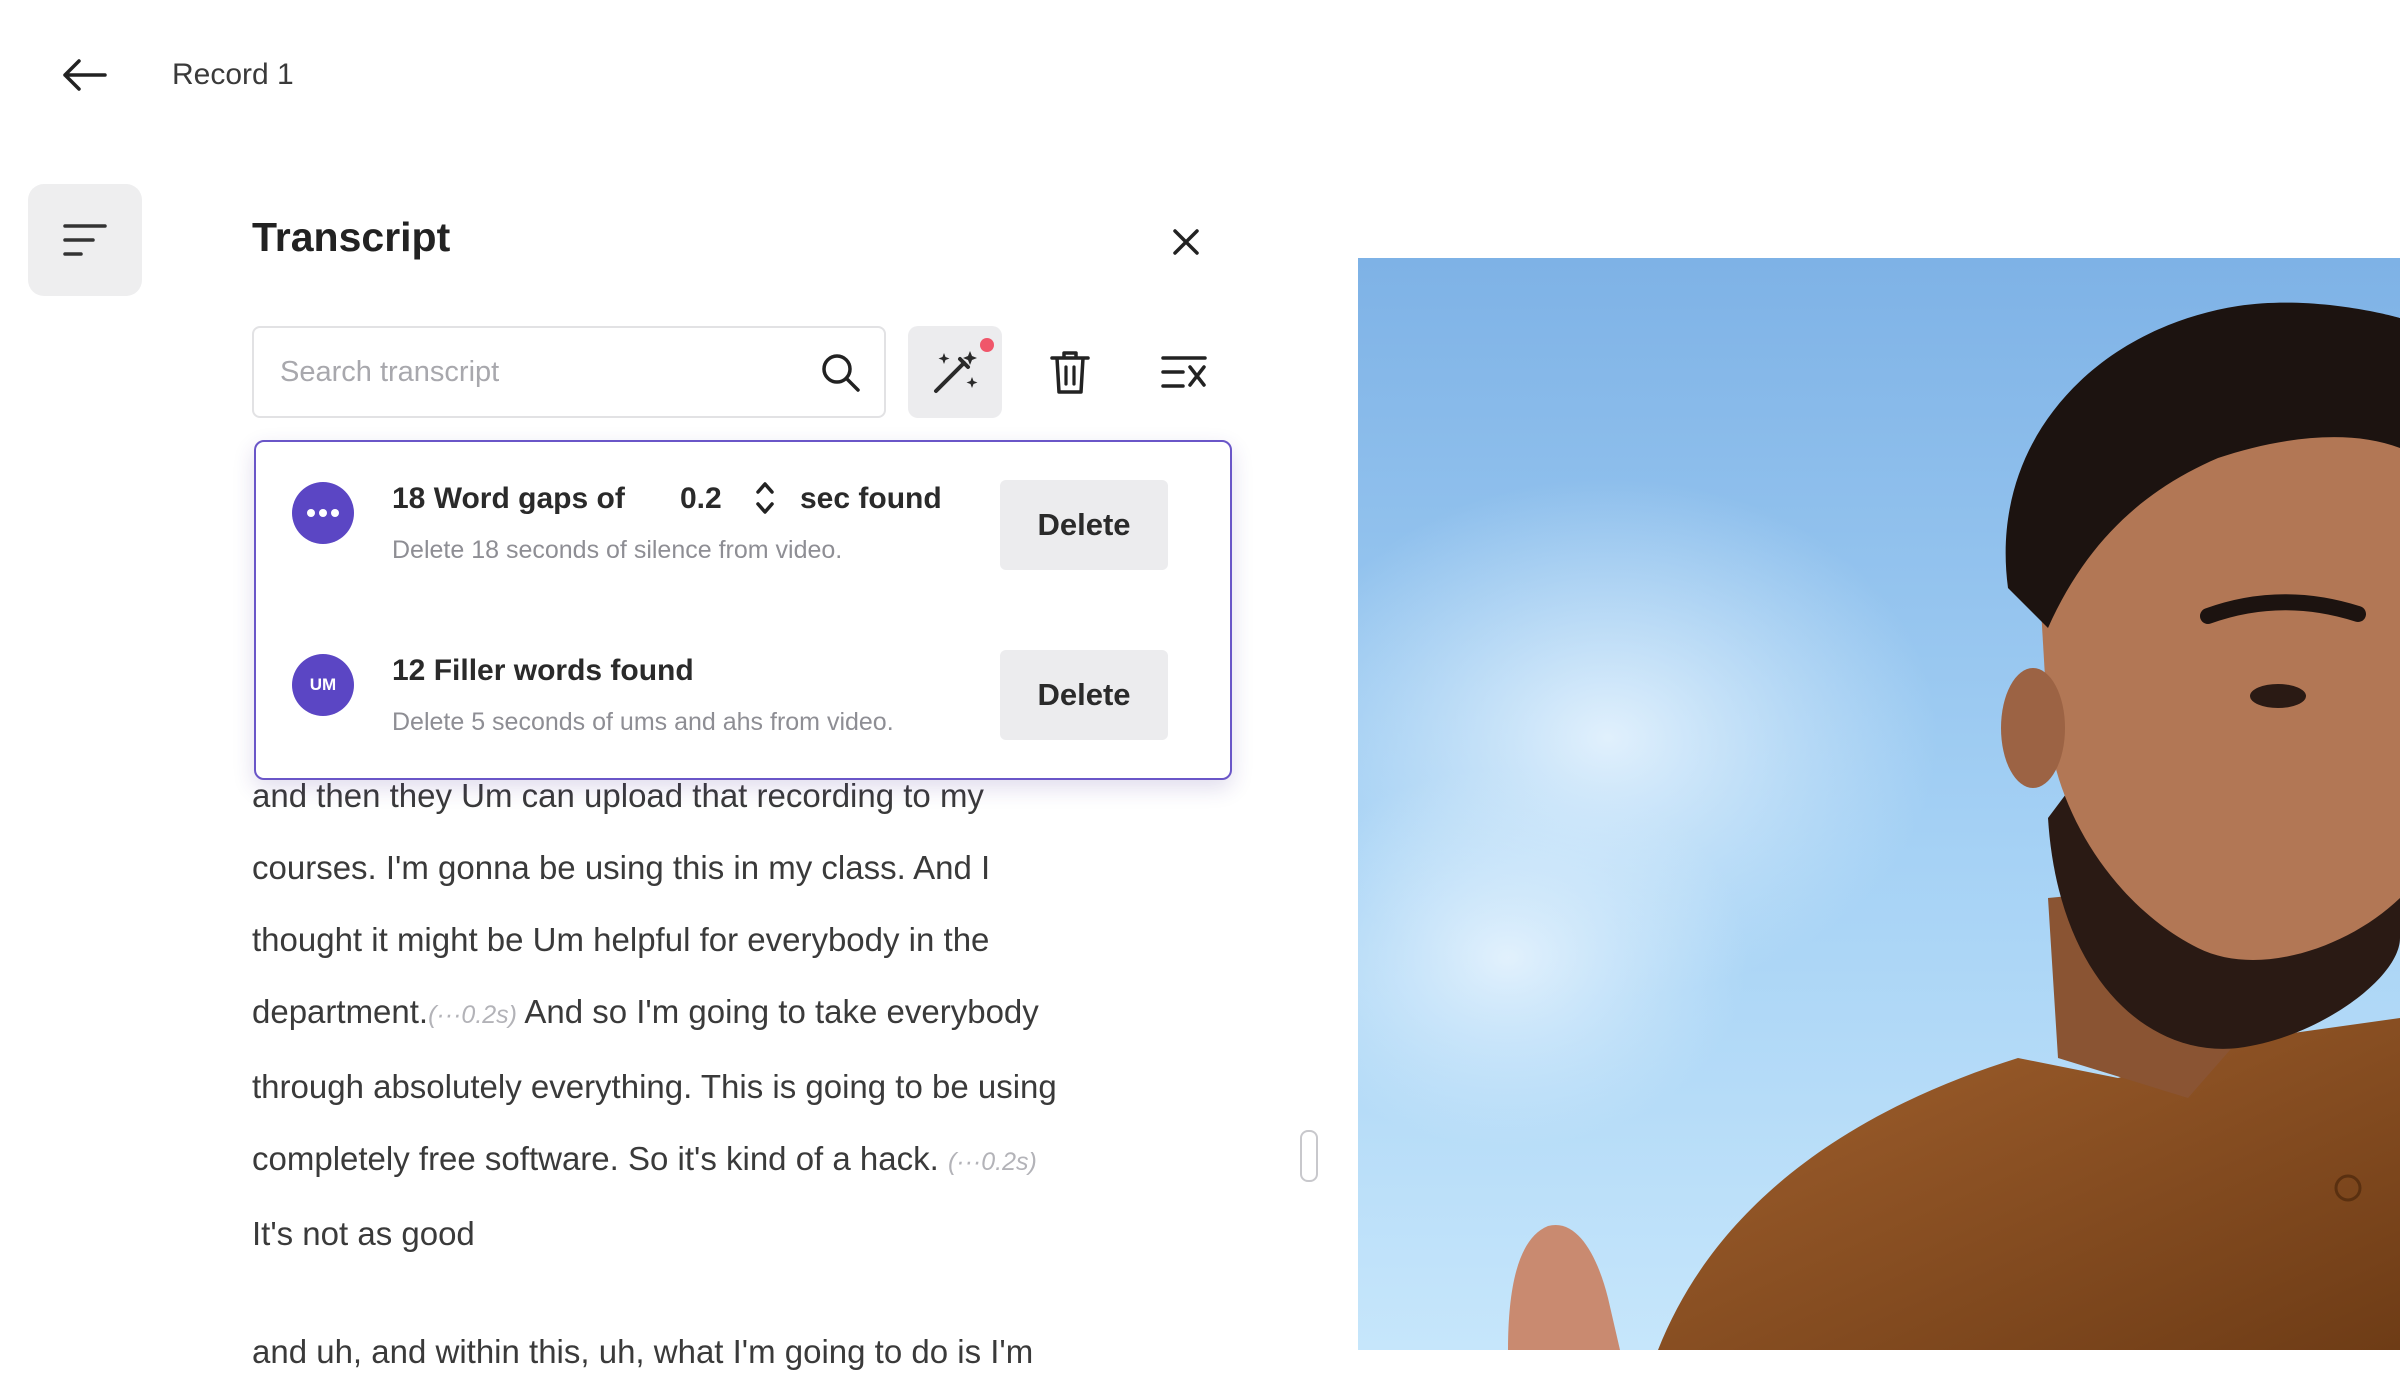 This screenshot has height=1388, width=2400. I want to click on record-title: Record 1, so click(233, 74).